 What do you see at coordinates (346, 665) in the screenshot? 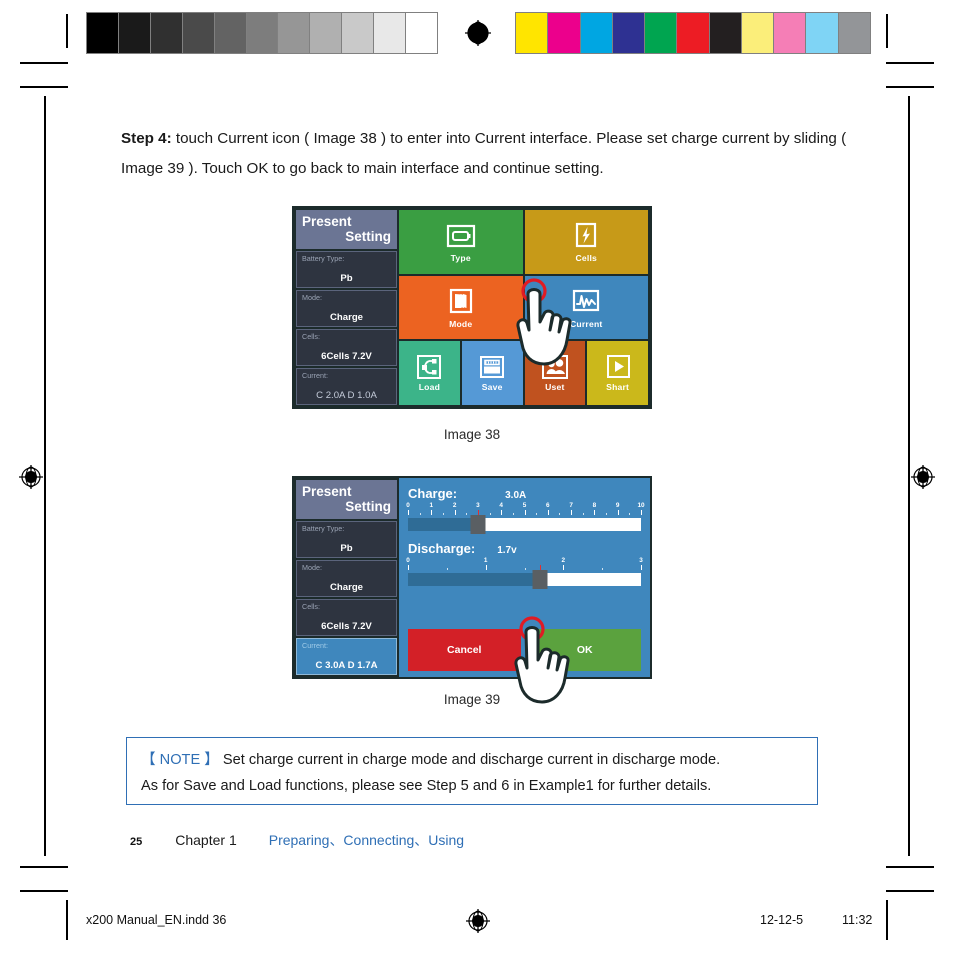
I see `sidebar-row-value: C 3.0A D 1.7A` at bounding box center [346, 665].